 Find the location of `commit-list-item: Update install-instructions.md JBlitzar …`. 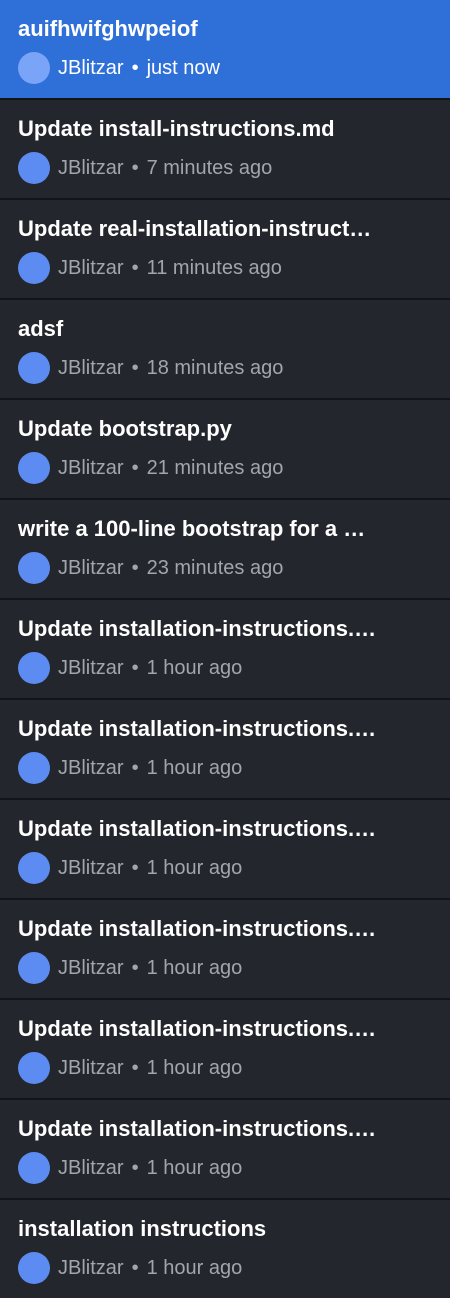

commit-list-item: Update install-instructions.md JBlitzar … is located at coordinates (225, 150).